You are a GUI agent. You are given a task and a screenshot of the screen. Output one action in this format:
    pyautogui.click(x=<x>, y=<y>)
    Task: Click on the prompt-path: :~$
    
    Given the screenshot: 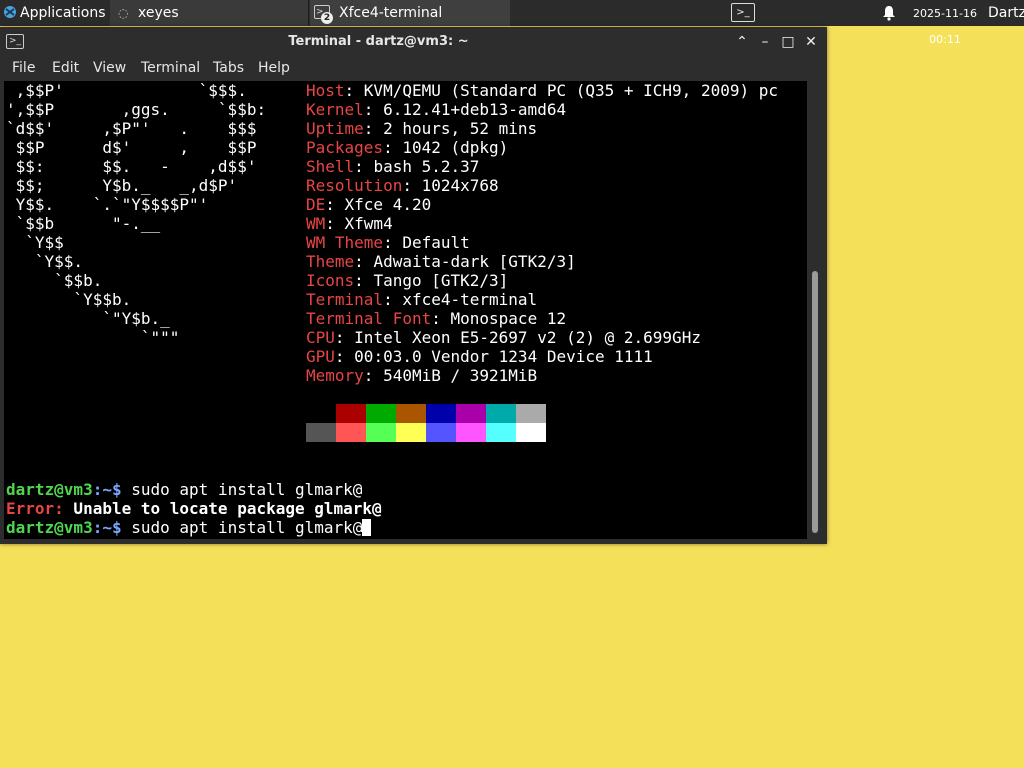 What is the action you would take?
    pyautogui.click(x=107, y=489)
    